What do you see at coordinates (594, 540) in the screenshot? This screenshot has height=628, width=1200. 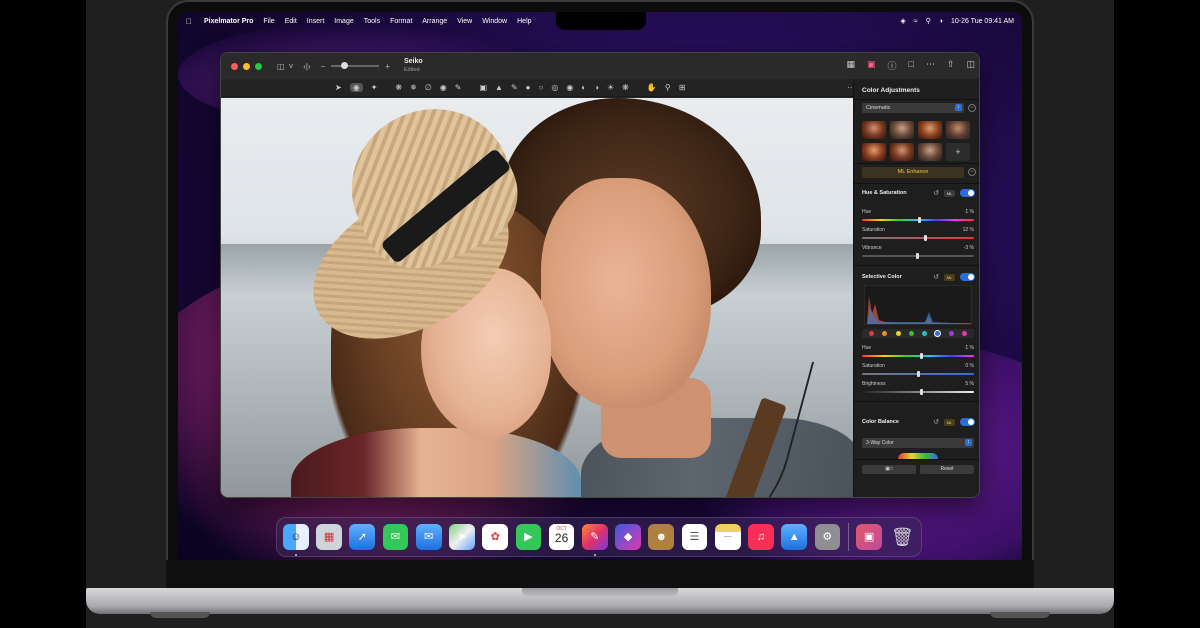 I see `pixelmator-pro-icon: ✎` at bounding box center [594, 540].